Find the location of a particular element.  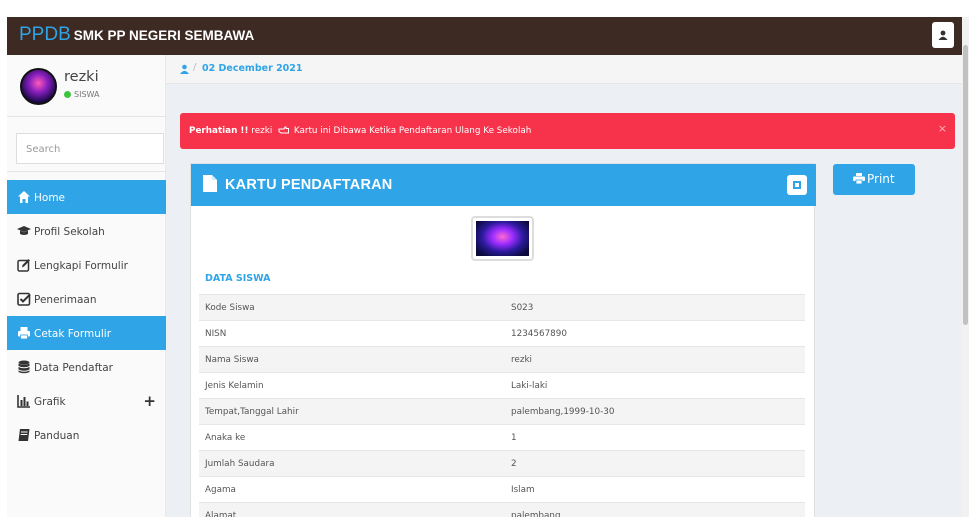

maximize-button is located at coordinates (797, 185).